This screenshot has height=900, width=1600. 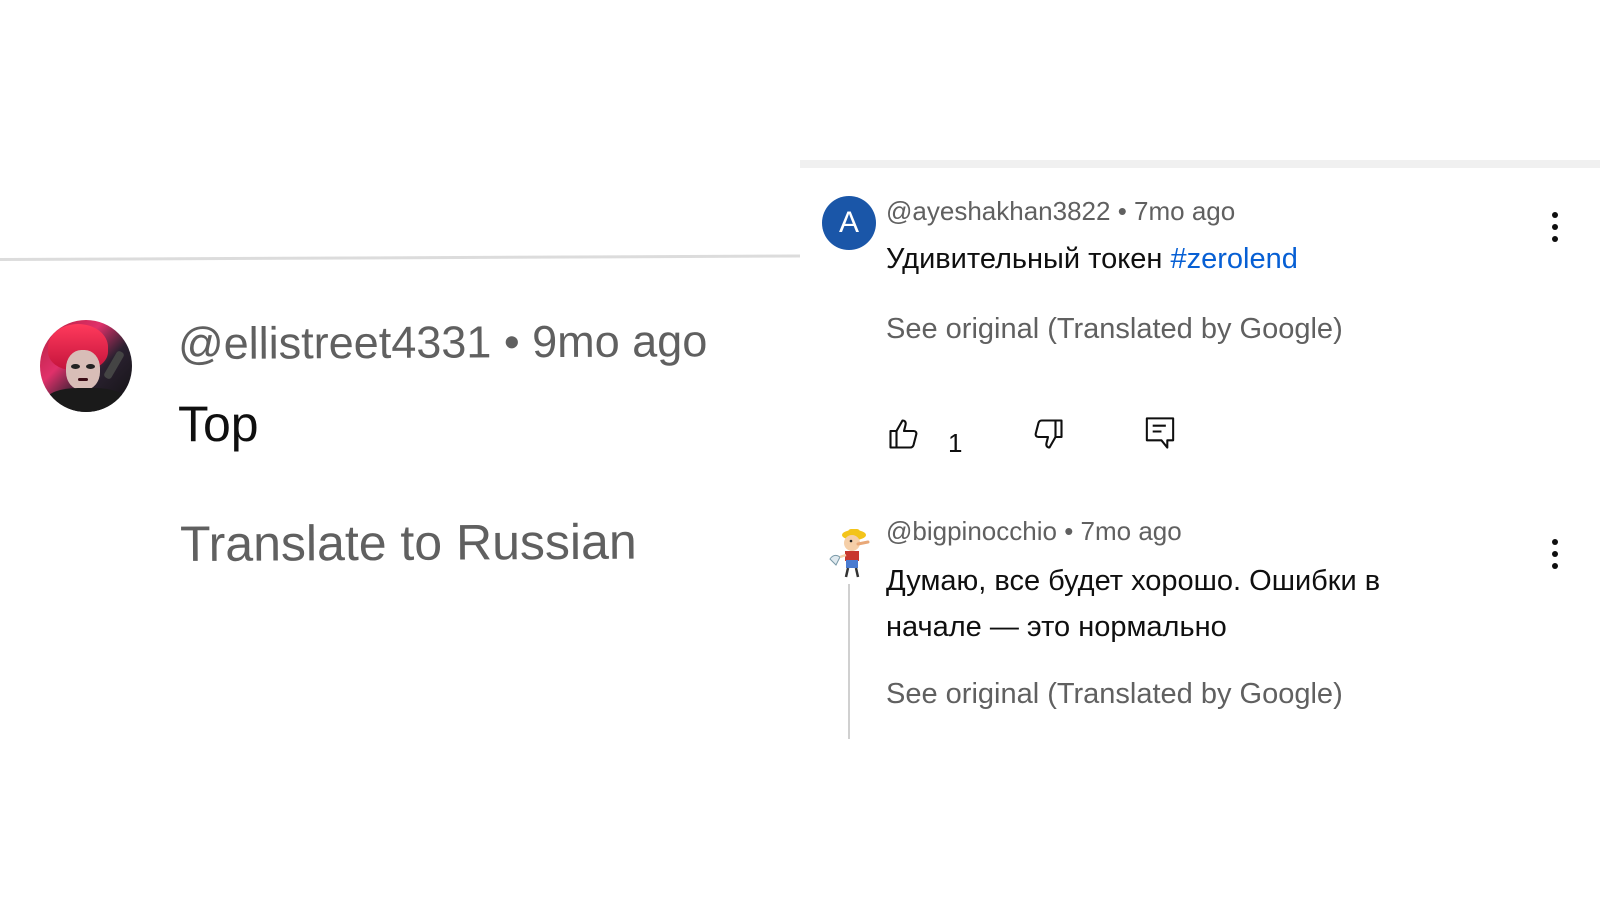 I want to click on like-button, so click(x=904, y=436).